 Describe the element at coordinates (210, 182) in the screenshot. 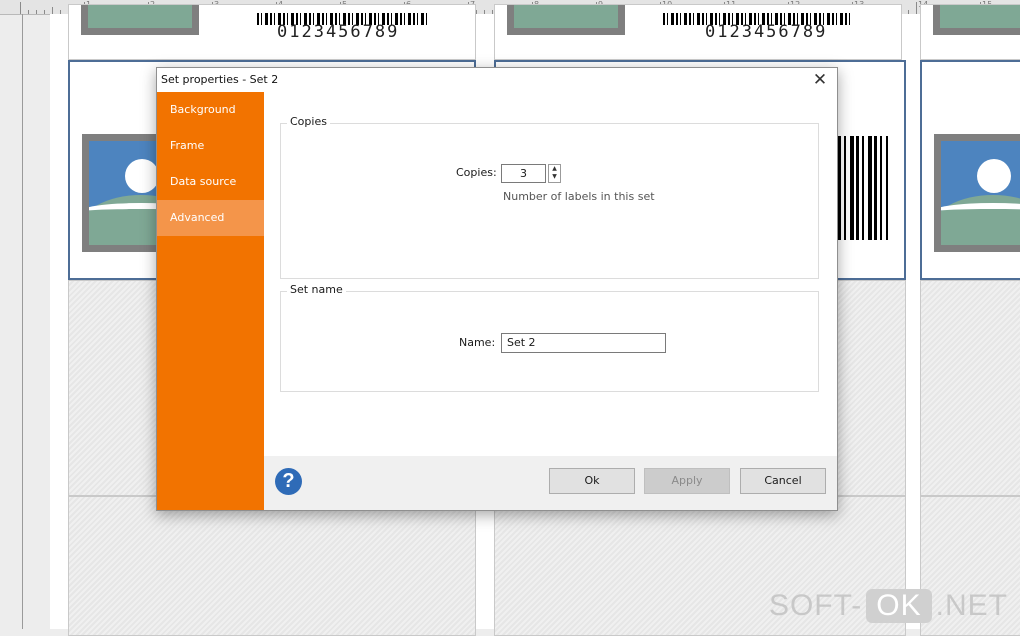

I see `sidebar-item-data-source: Data source` at that location.